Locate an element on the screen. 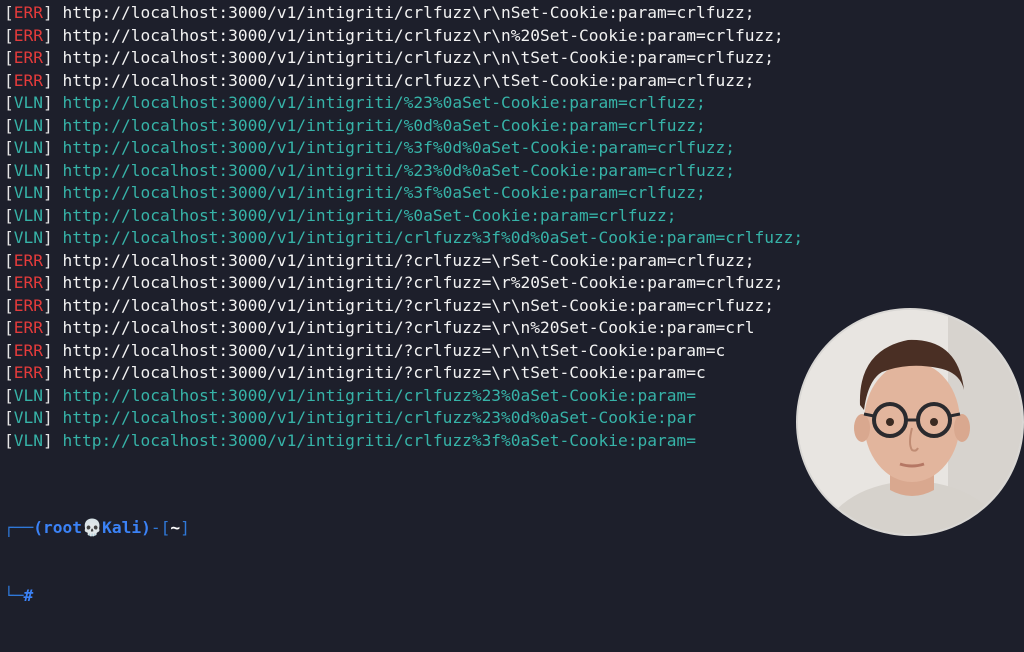  prompt-cwd-open: [ is located at coordinates (165, 527).